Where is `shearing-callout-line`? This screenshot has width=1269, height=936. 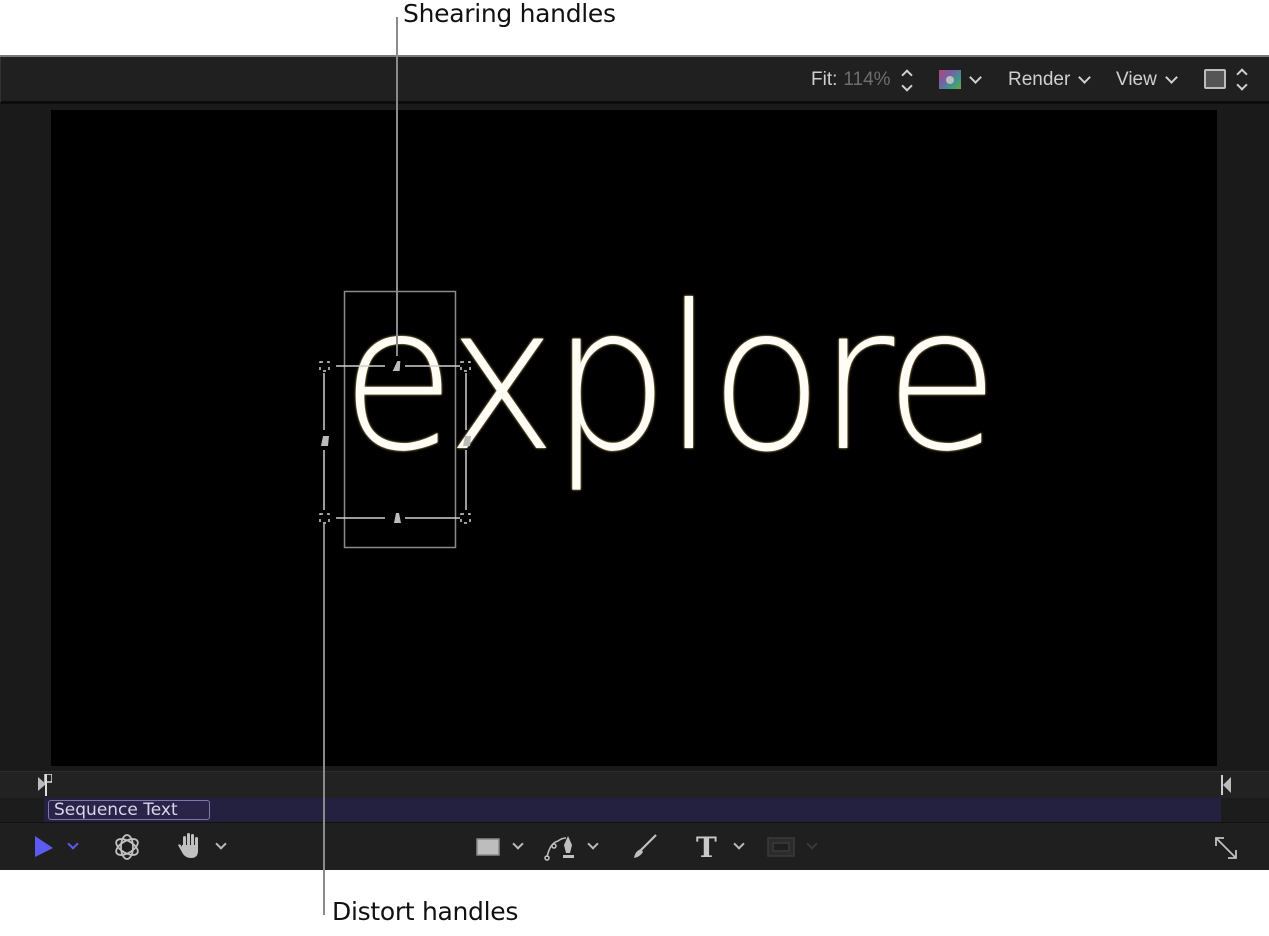 shearing-callout-line is located at coordinates (397, 186).